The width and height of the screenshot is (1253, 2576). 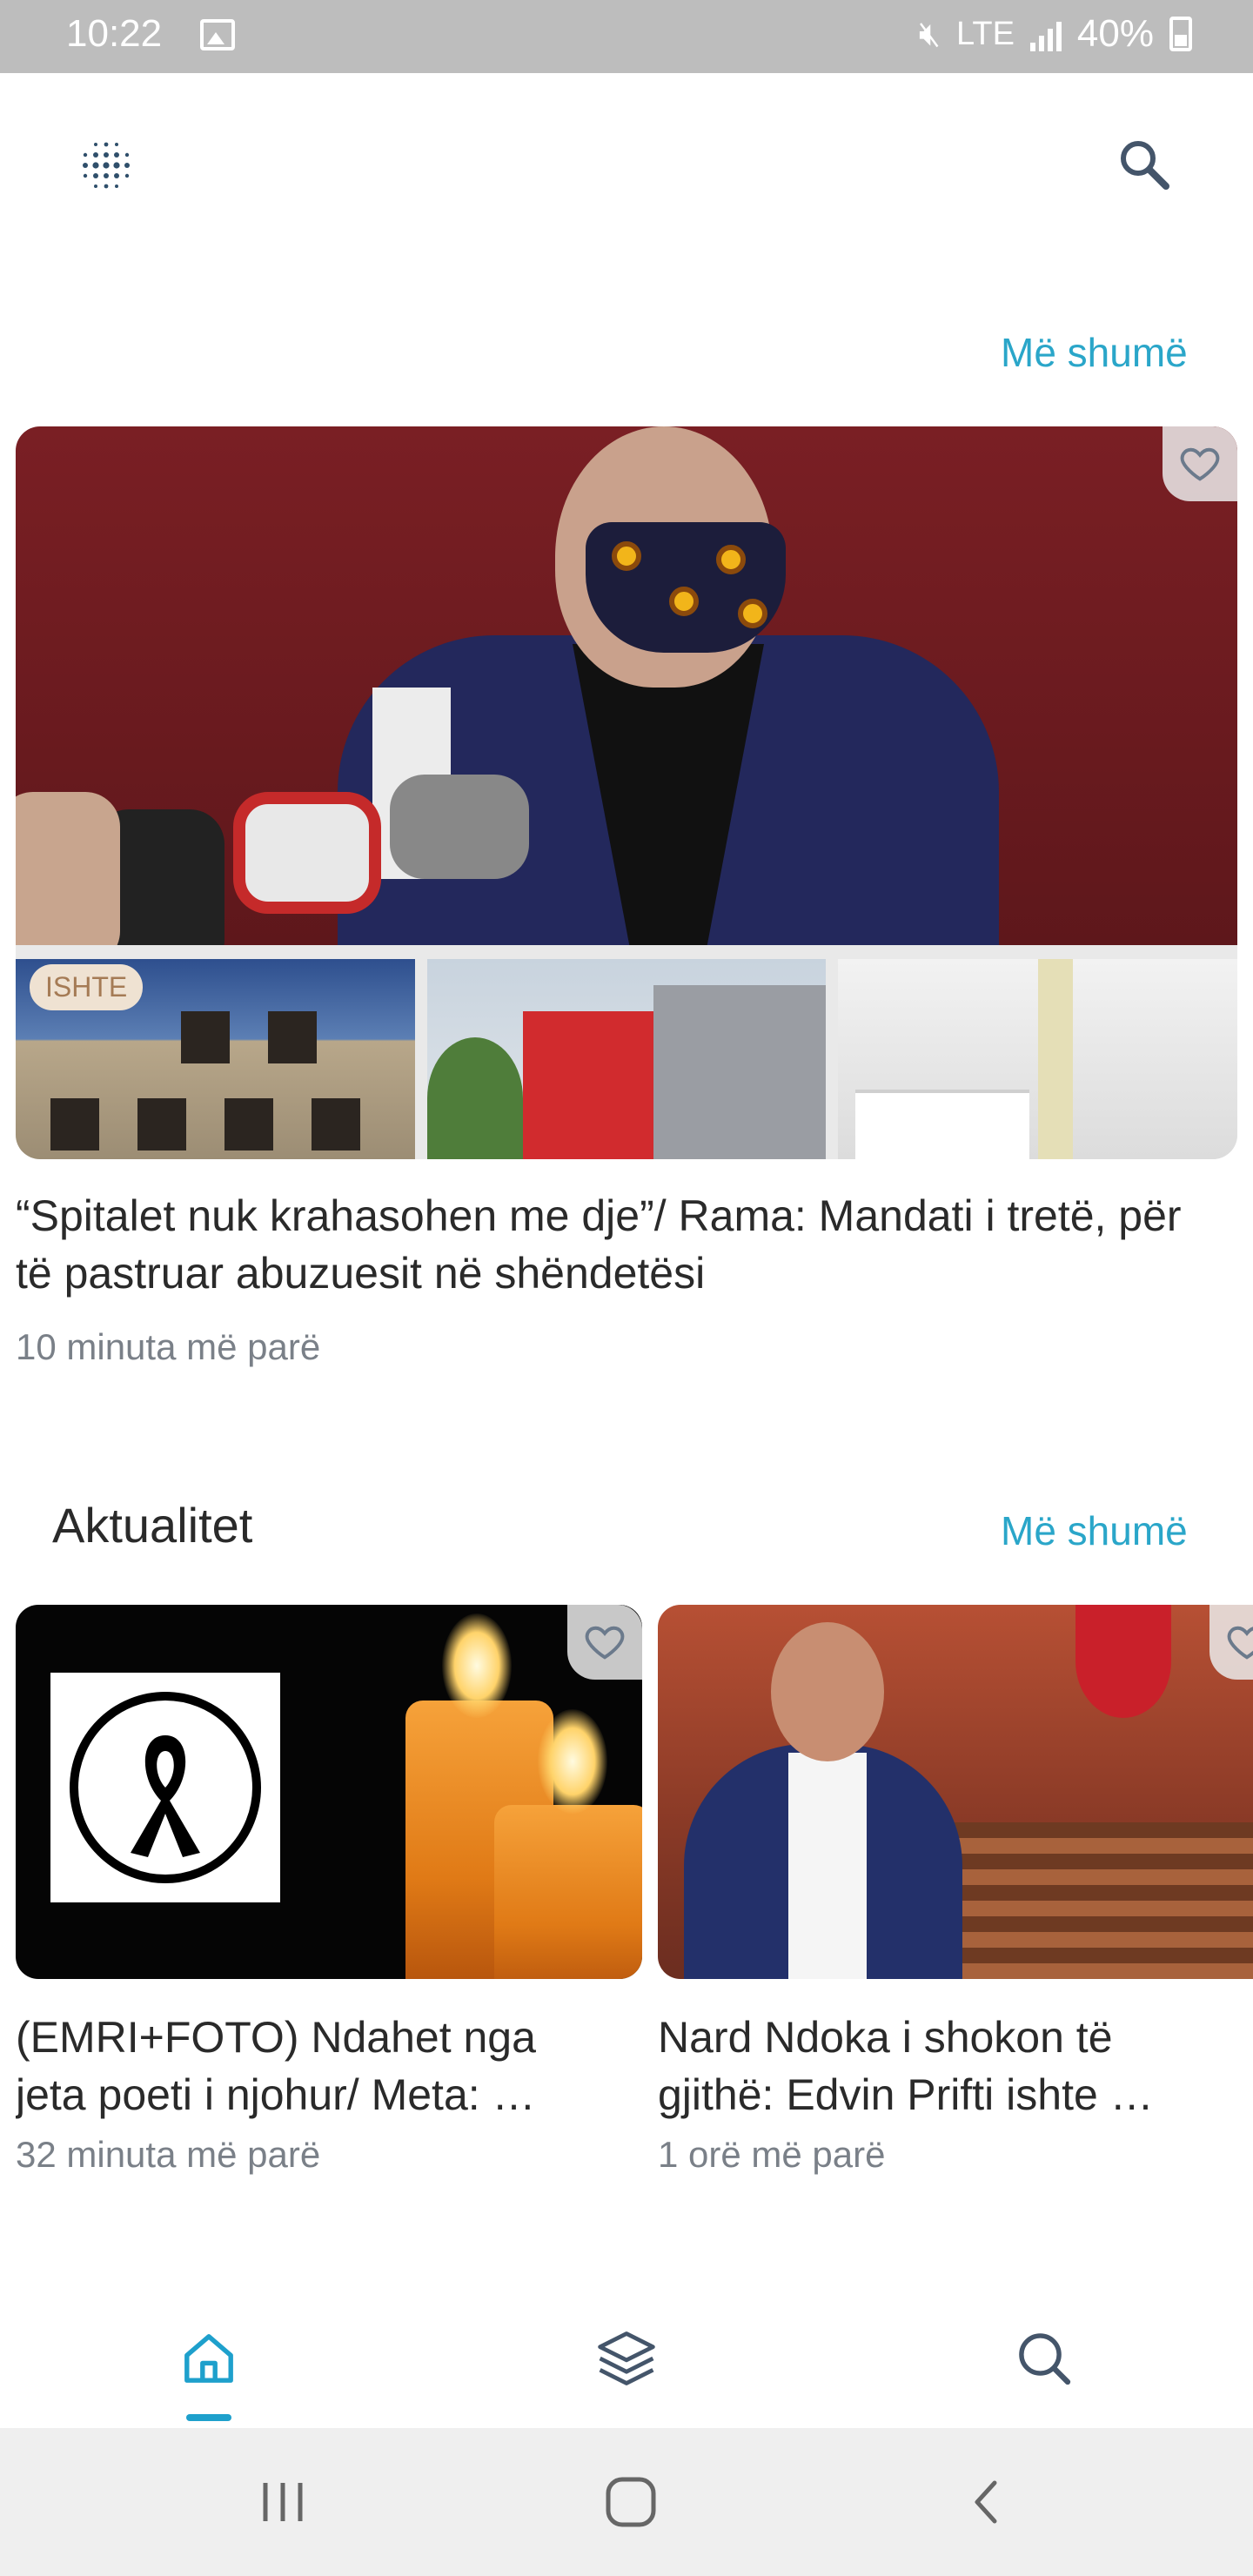 I want to click on status-right-group: 🔇︎ LTE 40%, so click(x=1055, y=34).